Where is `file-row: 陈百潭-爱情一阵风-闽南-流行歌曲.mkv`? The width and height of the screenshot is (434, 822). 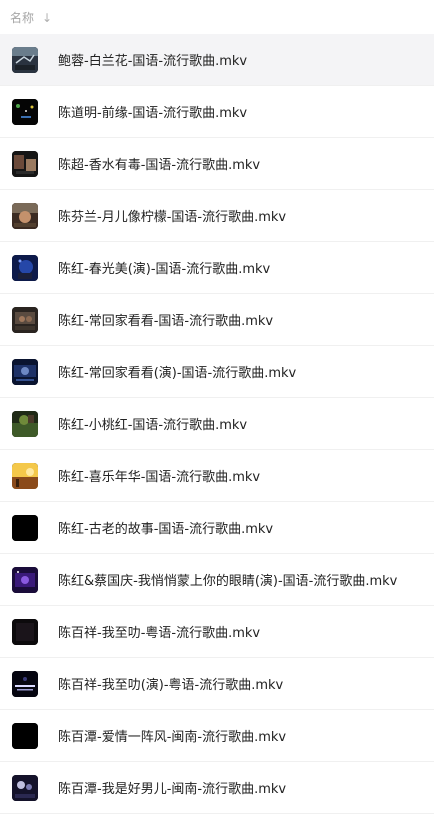 file-row: 陈百潭-爱情一阵风-闽南-流行歌曲.mkv is located at coordinates (217, 736).